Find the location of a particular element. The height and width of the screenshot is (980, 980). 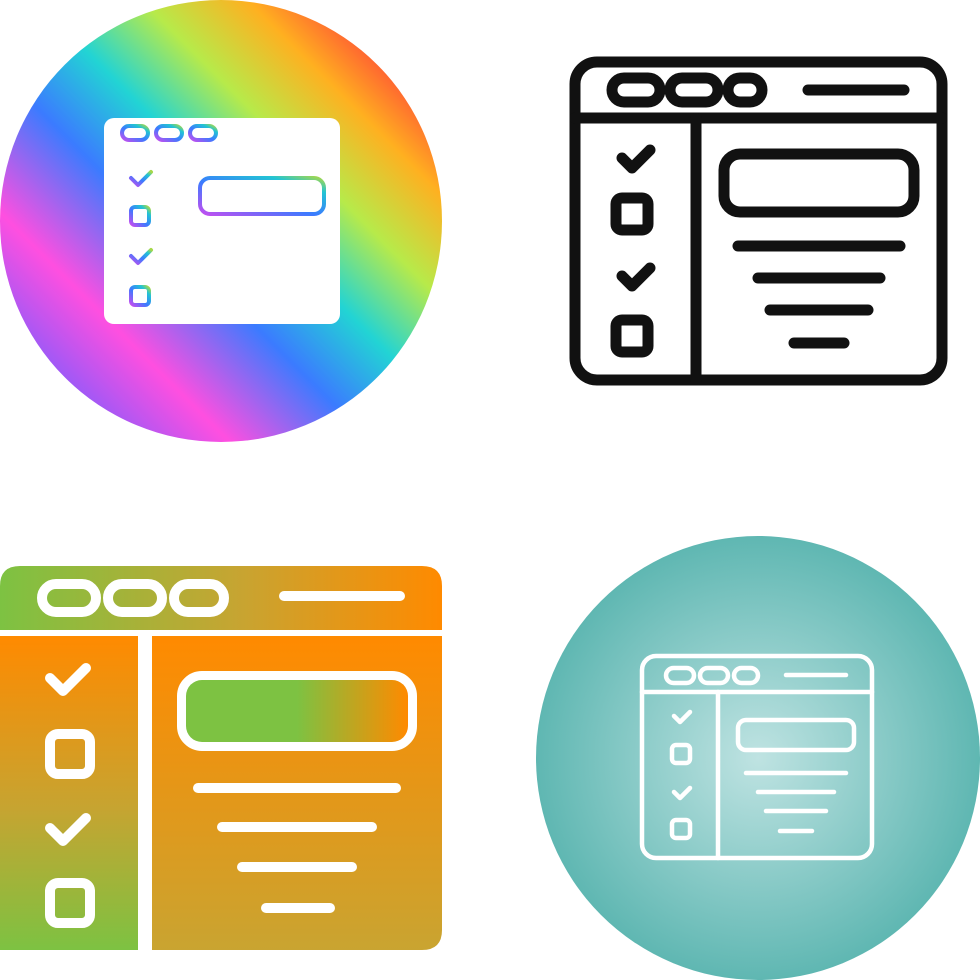

browser-checklist-icon is located at coordinates (758, 221).